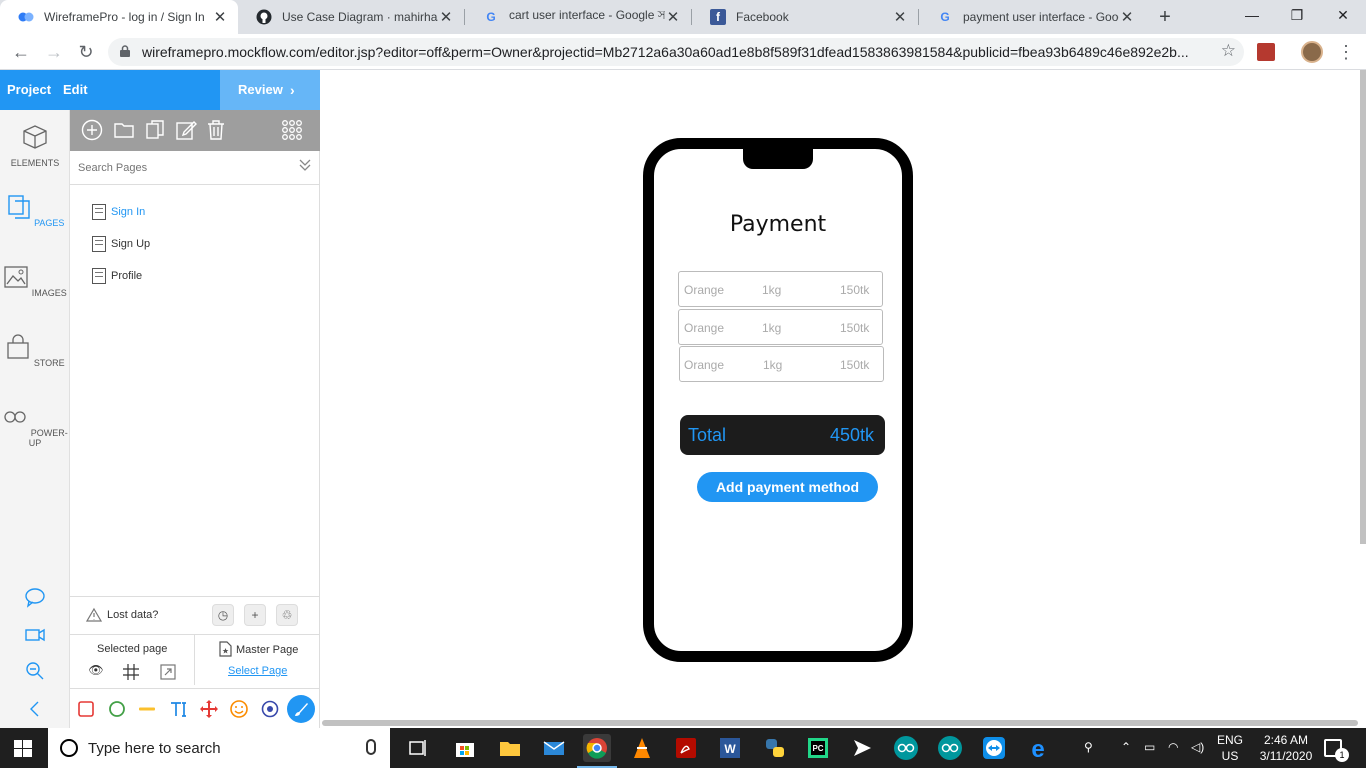  What do you see at coordinates (121, 244) in the screenshot?
I see `page-item-sign-up: Sign Up` at bounding box center [121, 244].